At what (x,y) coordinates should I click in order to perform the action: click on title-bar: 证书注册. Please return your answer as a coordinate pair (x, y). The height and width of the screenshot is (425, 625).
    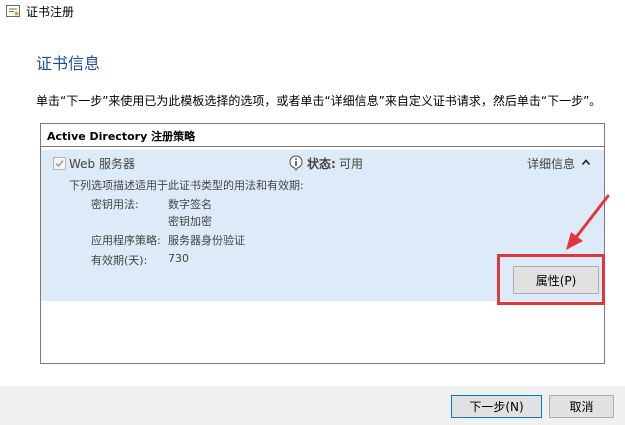
    Looking at the image, I should click on (312, 15).